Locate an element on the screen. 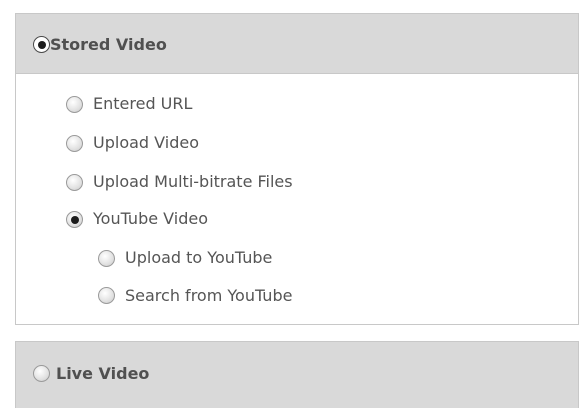 The height and width of the screenshot is (408, 579). upload-video-radio is located at coordinates (74, 143).